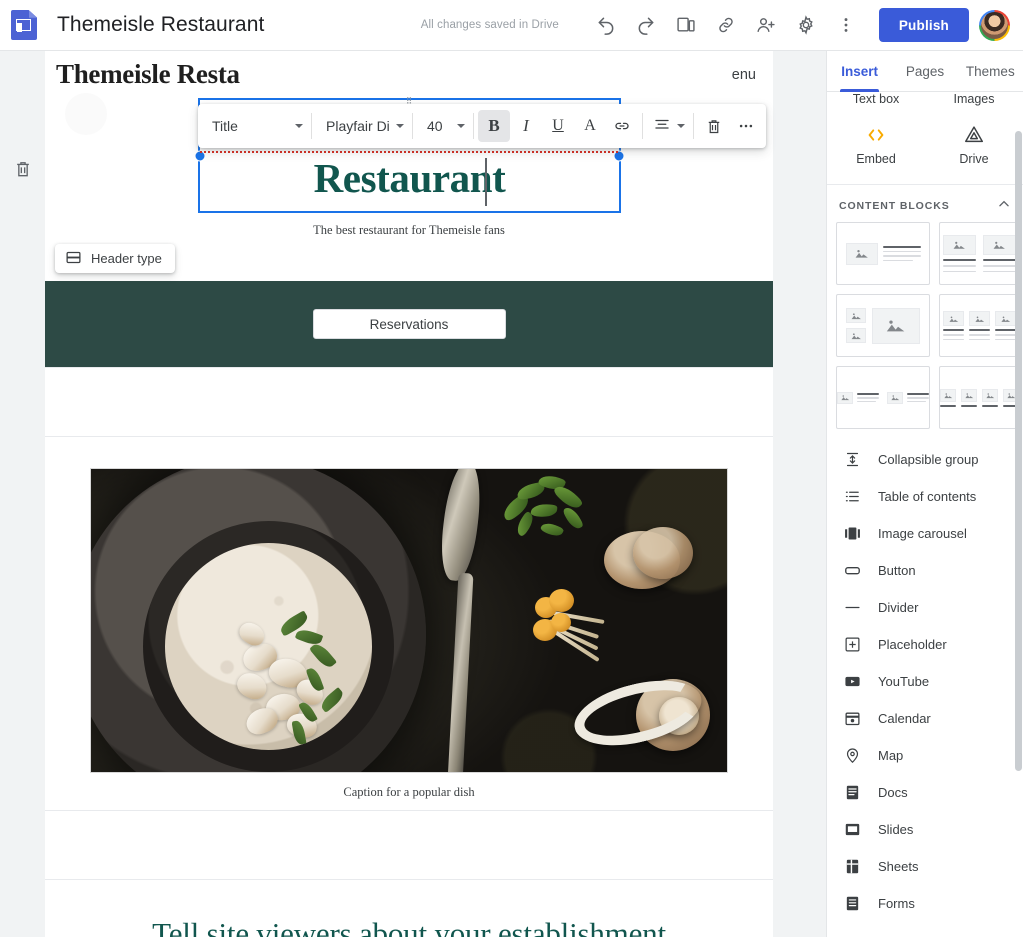 The image size is (1023, 937). I want to click on preview-button, so click(686, 25).